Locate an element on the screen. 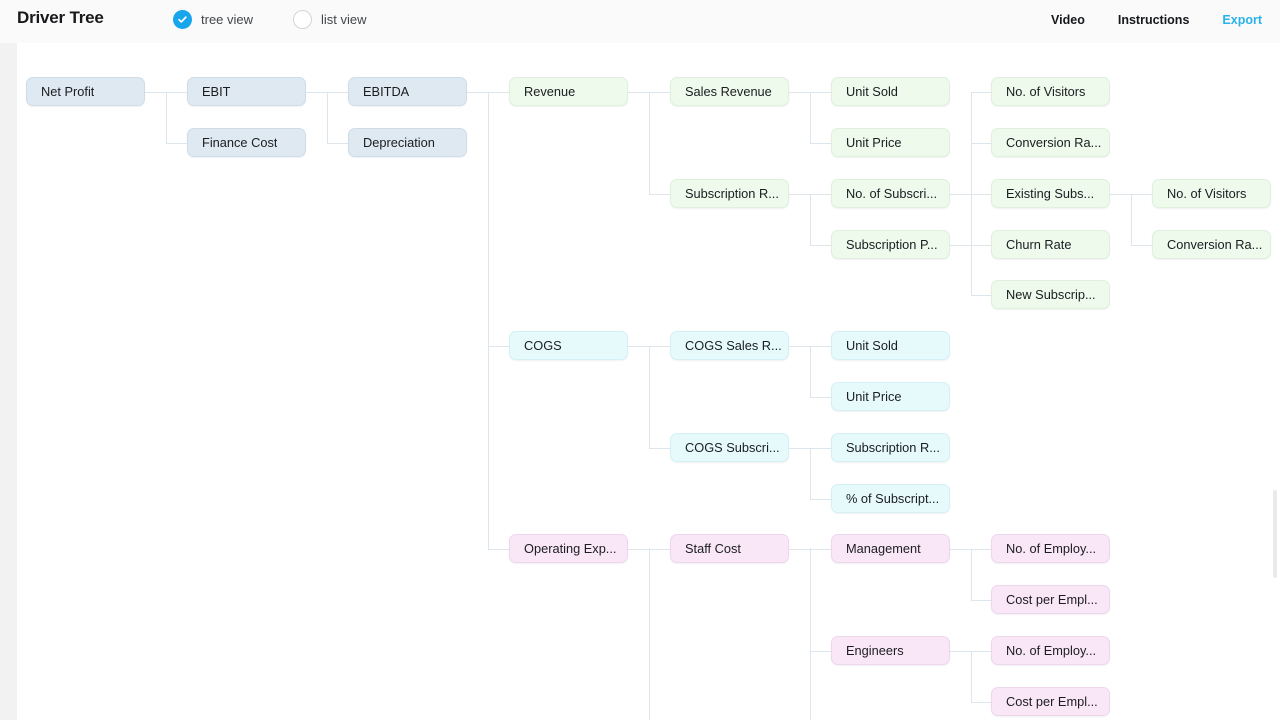 The height and width of the screenshot is (720, 1280). toggle-list-view: list view is located at coordinates (330, 19).